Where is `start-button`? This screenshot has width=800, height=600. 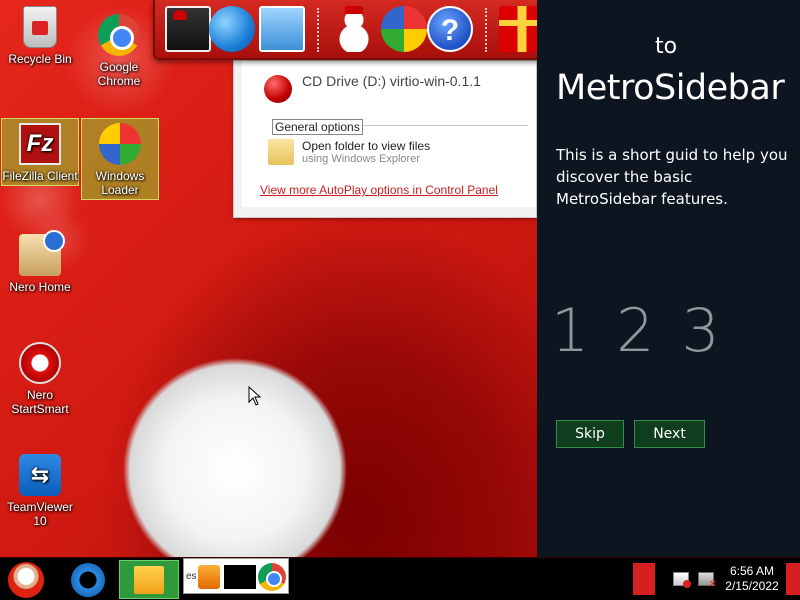
start-button is located at coordinates (26, 579).